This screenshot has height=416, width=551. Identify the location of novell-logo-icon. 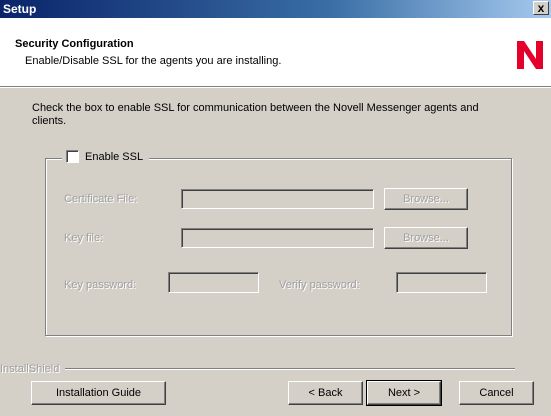
(530, 55).